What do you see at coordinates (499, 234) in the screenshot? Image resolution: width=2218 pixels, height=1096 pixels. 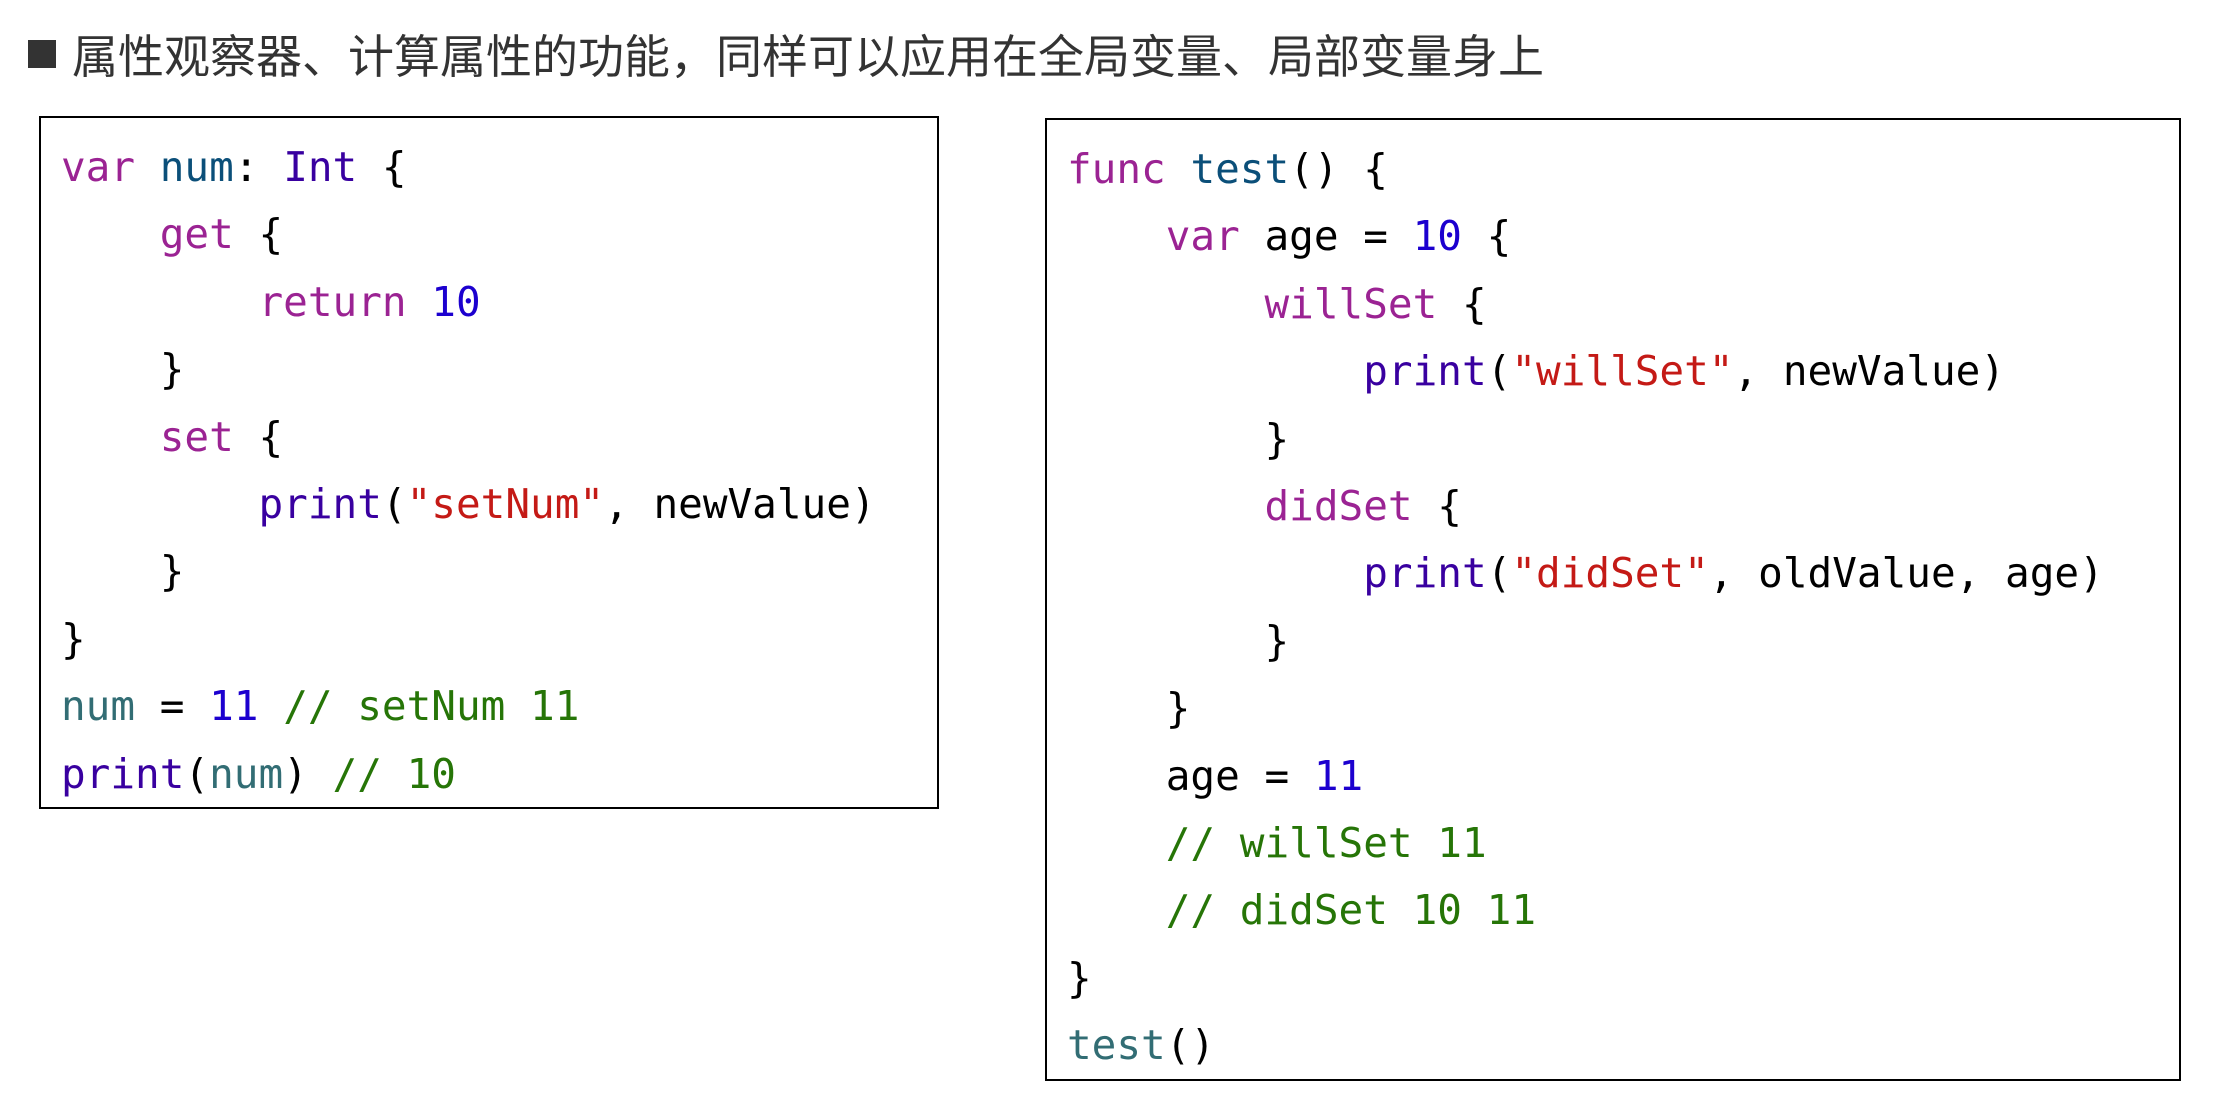 I see `code-line: get {` at bounding box center [499, 234].